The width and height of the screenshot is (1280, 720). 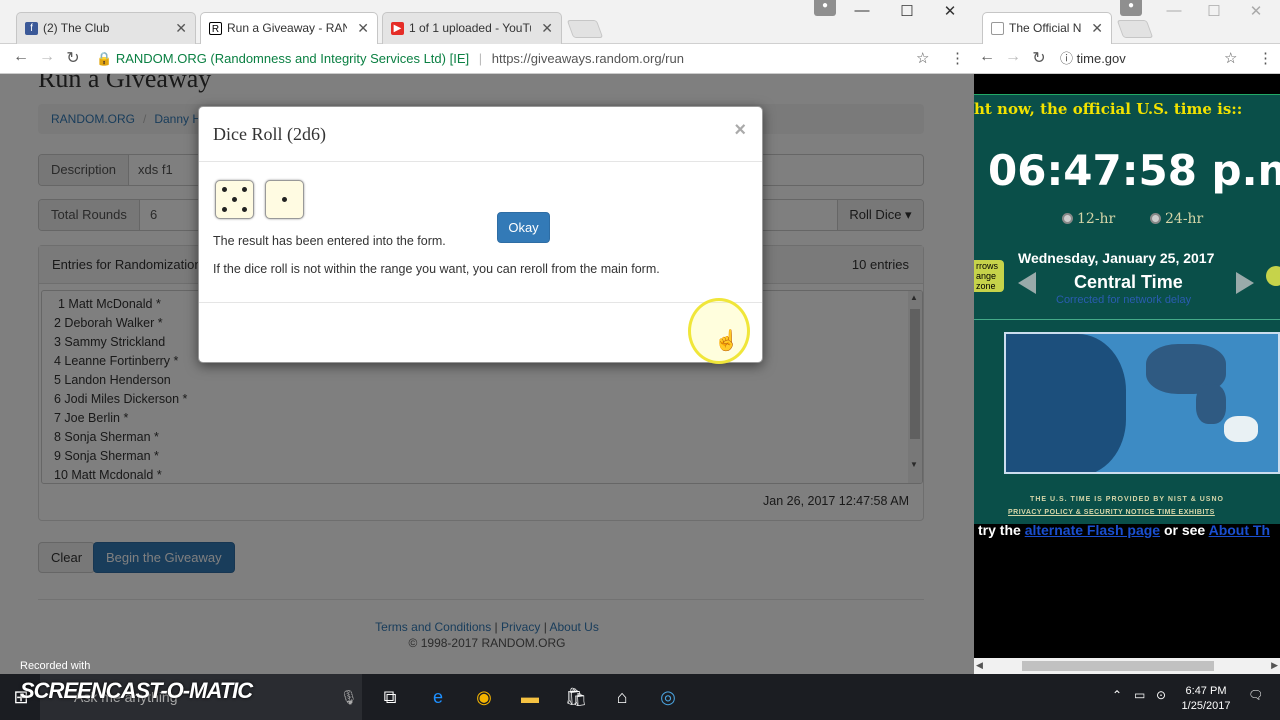 I want to click on tab-facebook: f (2) The Club ✕, so click(x=106, y=28).